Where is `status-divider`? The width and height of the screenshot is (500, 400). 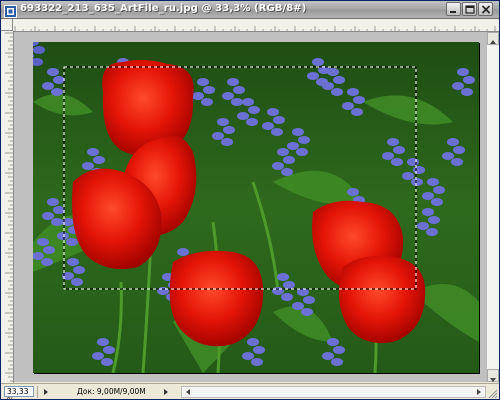
status-divider is located at coordinates (37, 392).